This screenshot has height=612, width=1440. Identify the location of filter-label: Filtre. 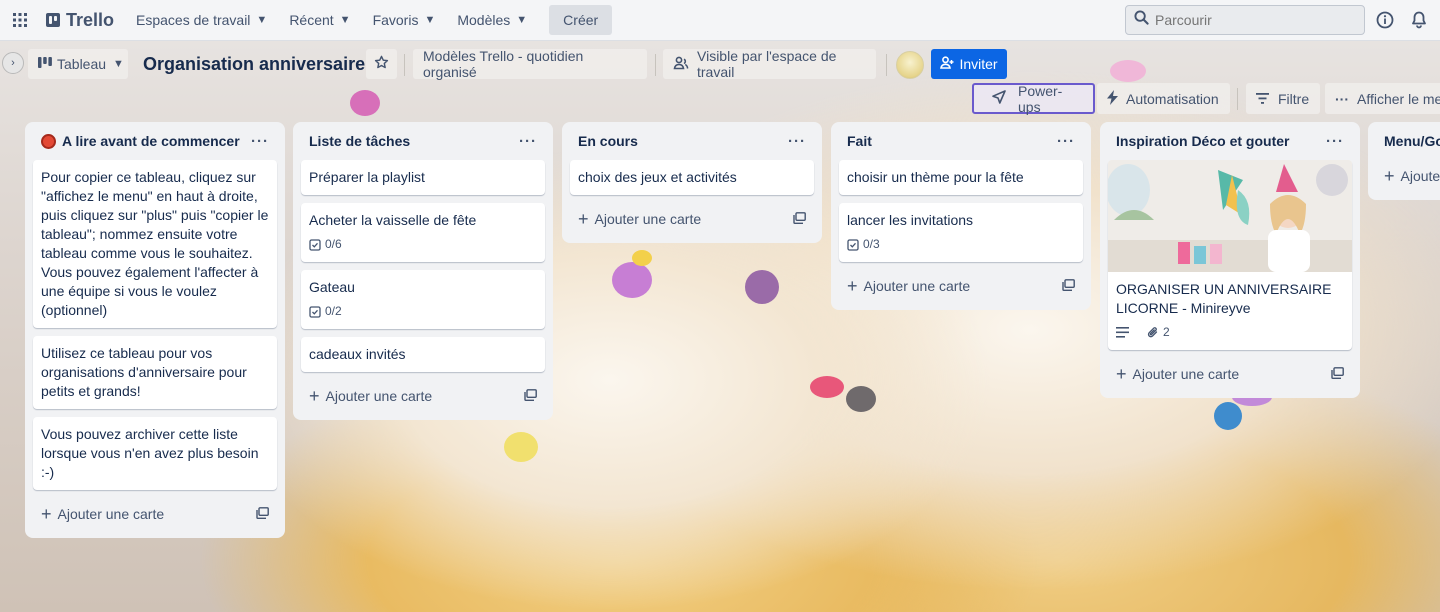
(1294, 98).